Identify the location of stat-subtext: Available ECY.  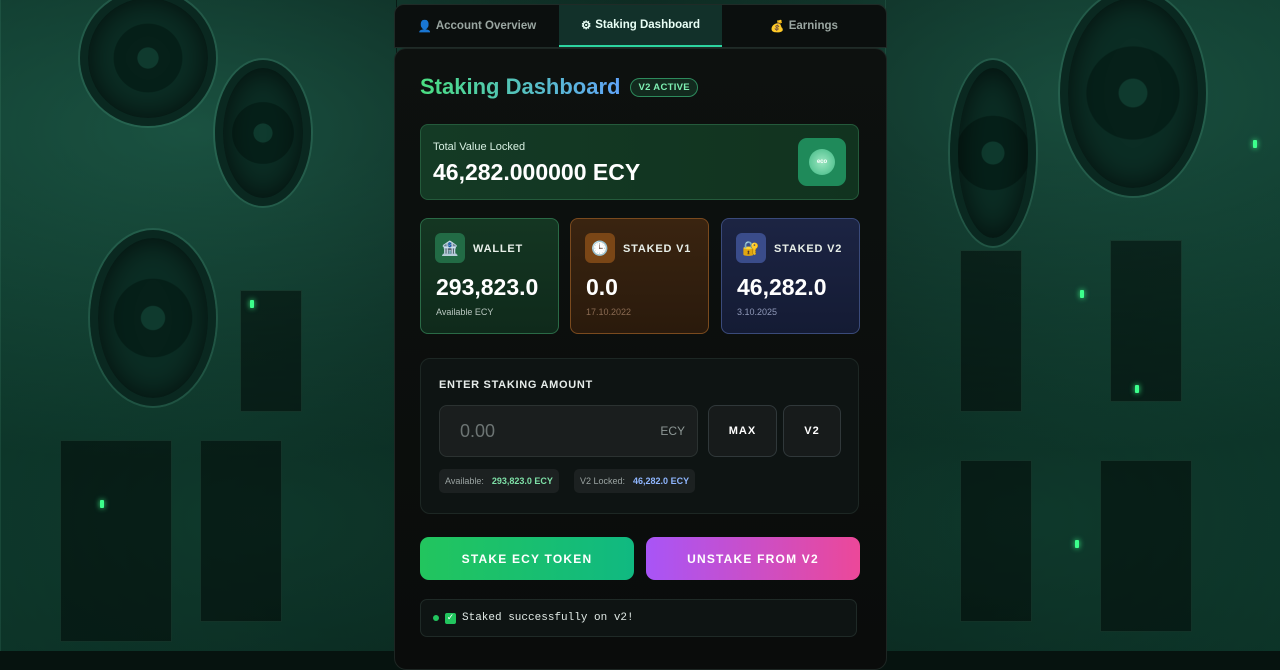
(465, 312).